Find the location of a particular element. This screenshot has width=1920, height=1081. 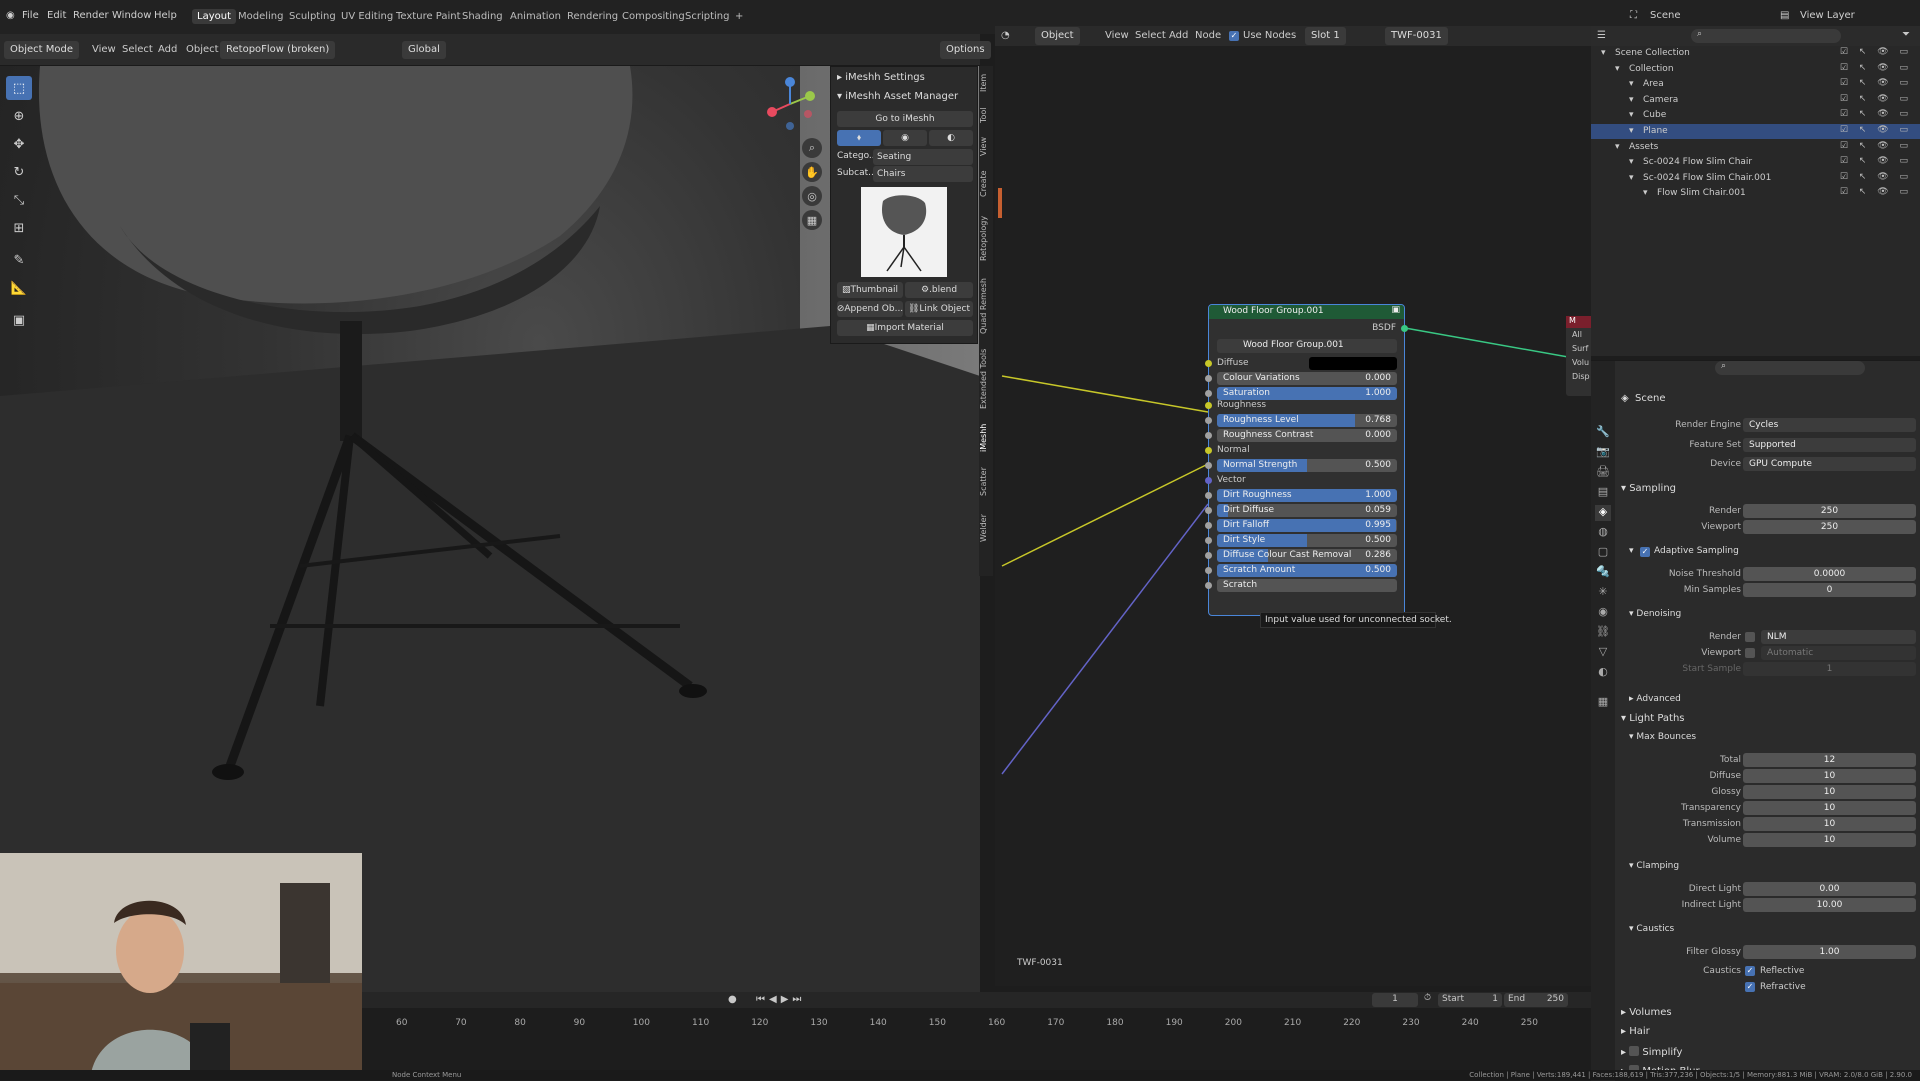

perspective-toggle-icon: ▦ is located at coordinates (812, 220).